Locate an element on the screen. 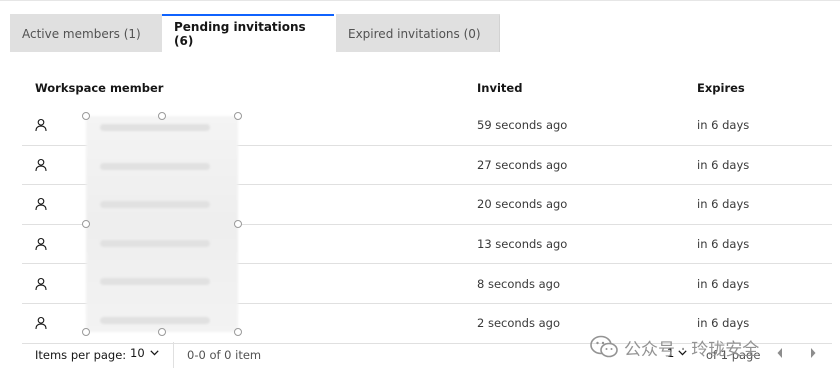 The width and height of the screenshot is (840, 379). items-per-page-select: 10 is located at coordinates (144, 353).